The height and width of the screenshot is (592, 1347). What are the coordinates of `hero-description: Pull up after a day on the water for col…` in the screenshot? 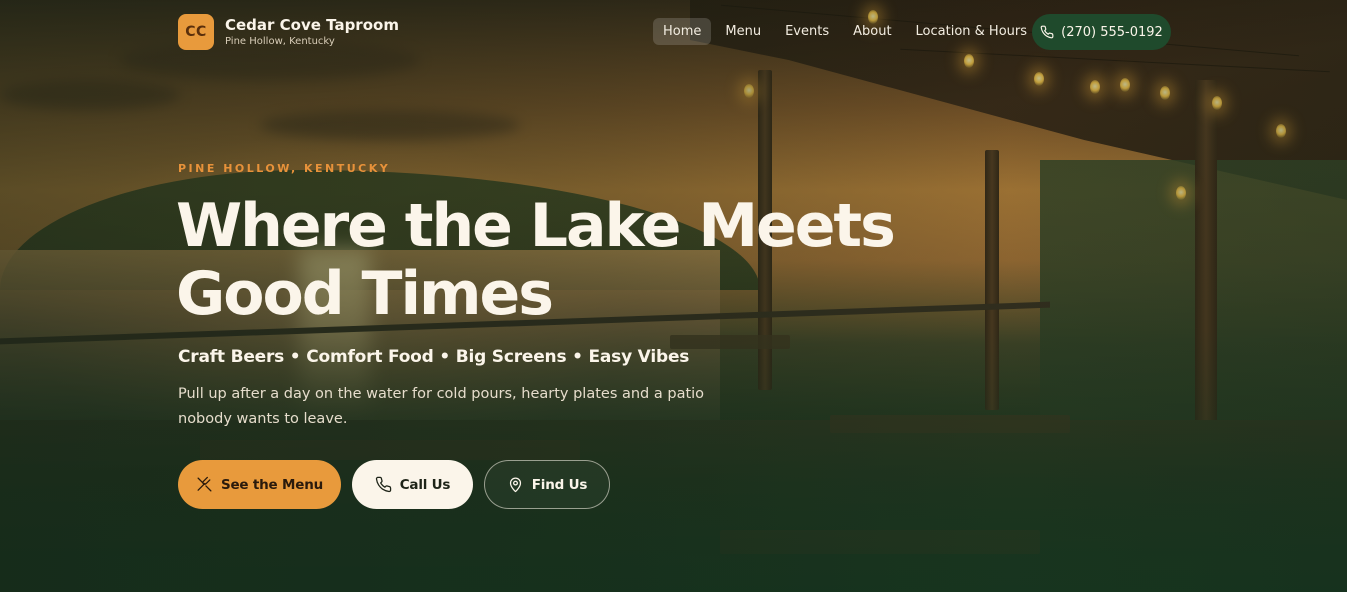 It's located at (441, 406).